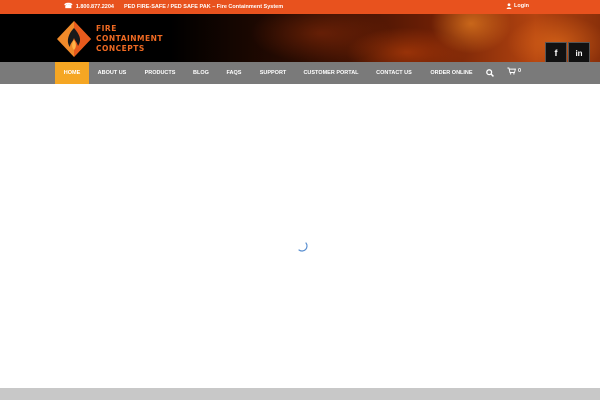 The image size is (600, 400). What do you see at coordinates (394, 73) in the screenshot?
I see `nav-item-contact-us: CONTACT US` at bounding box center [394, 73].